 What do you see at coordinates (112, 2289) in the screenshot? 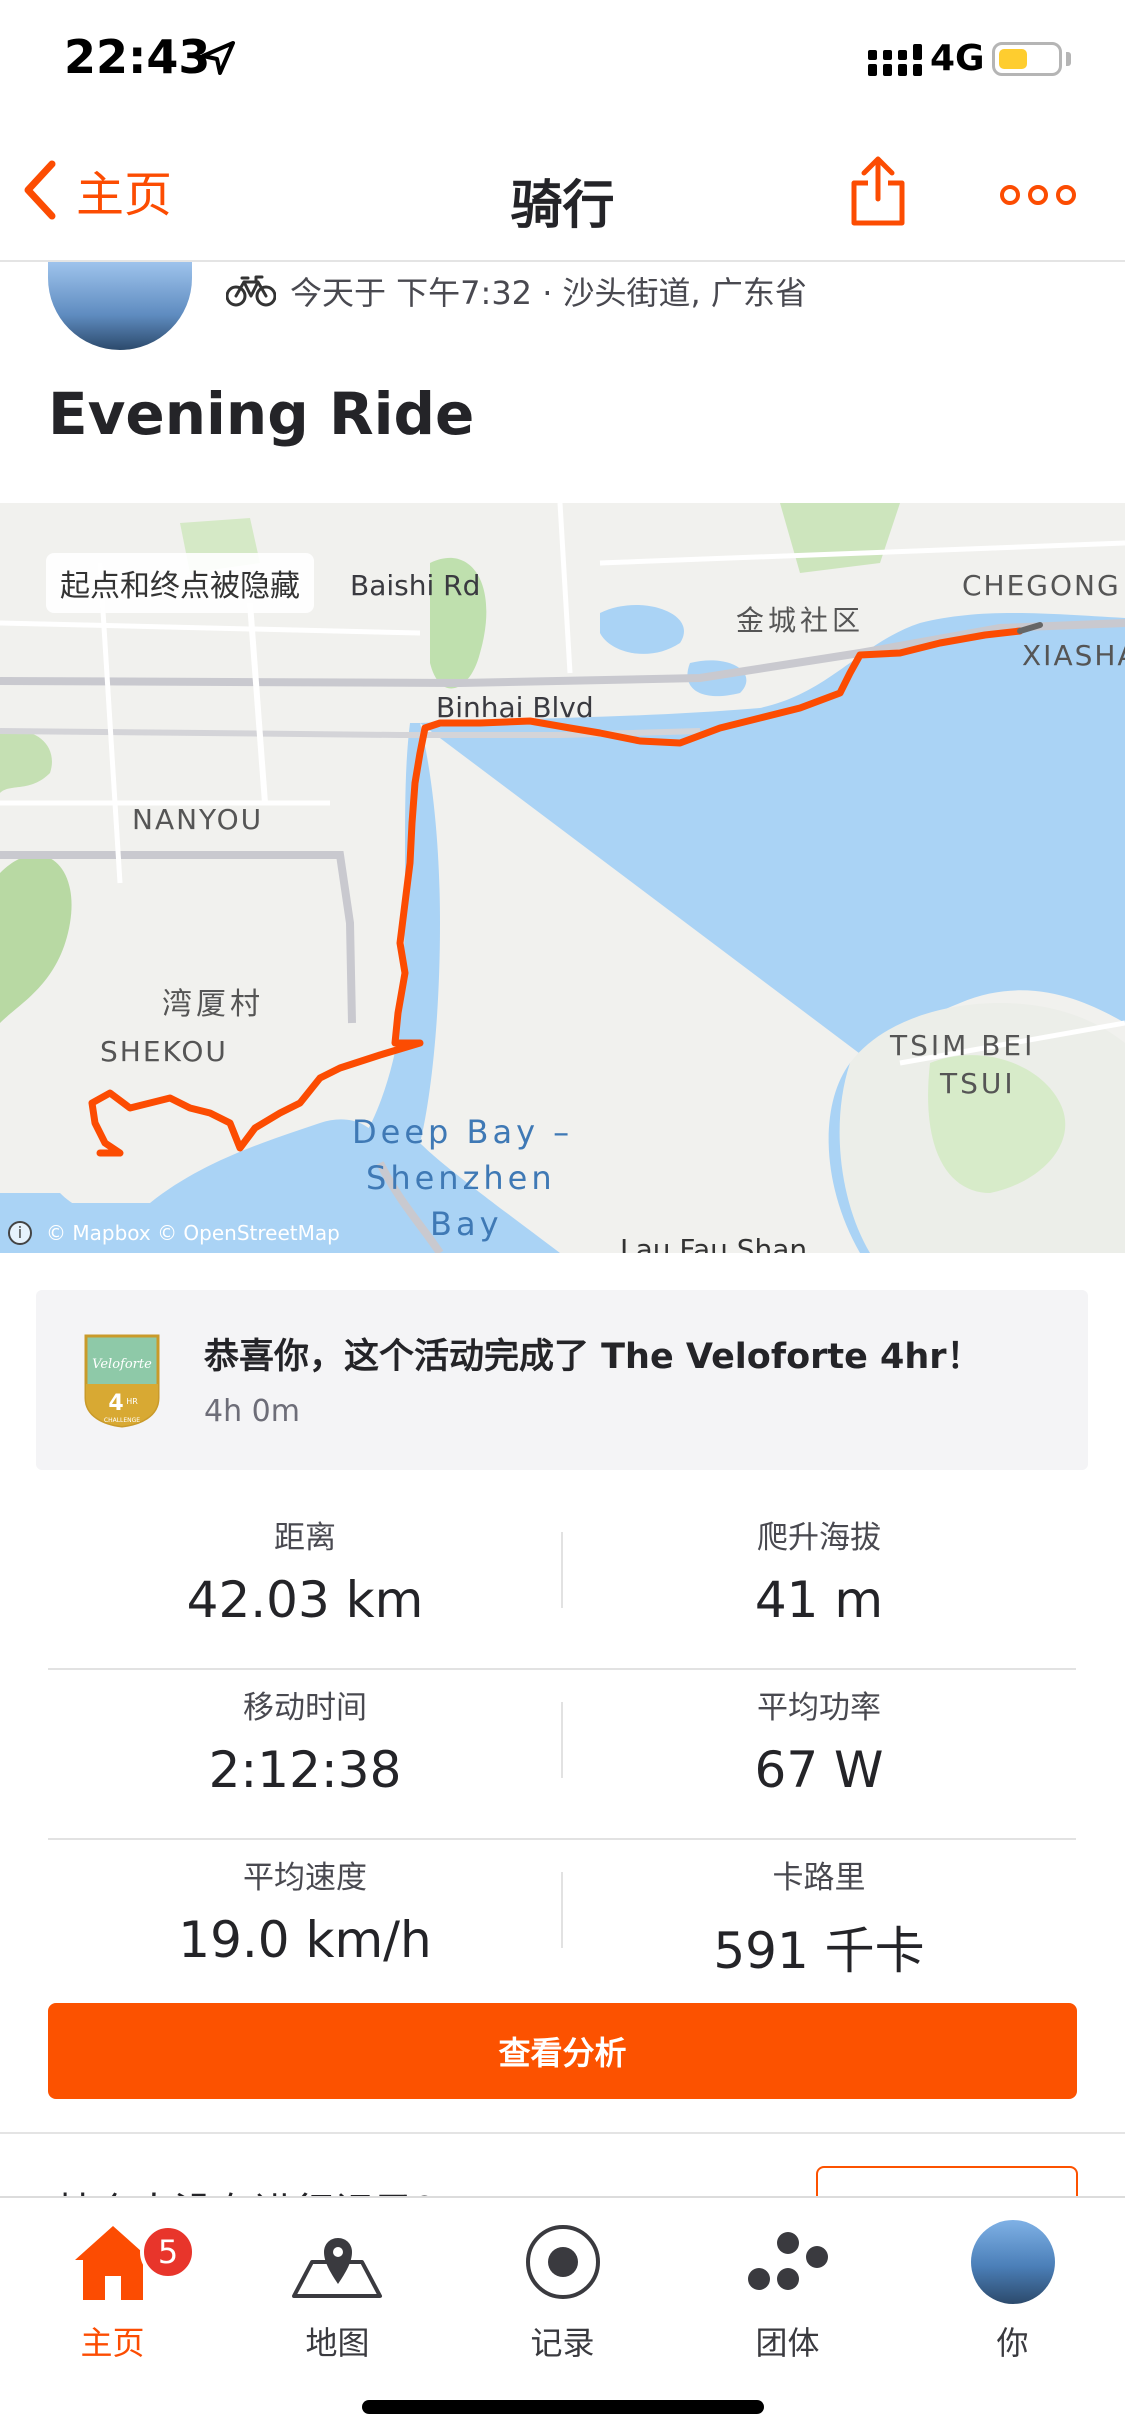
I see `tab-home: 5 主页` at bounding box center [112, 2289].